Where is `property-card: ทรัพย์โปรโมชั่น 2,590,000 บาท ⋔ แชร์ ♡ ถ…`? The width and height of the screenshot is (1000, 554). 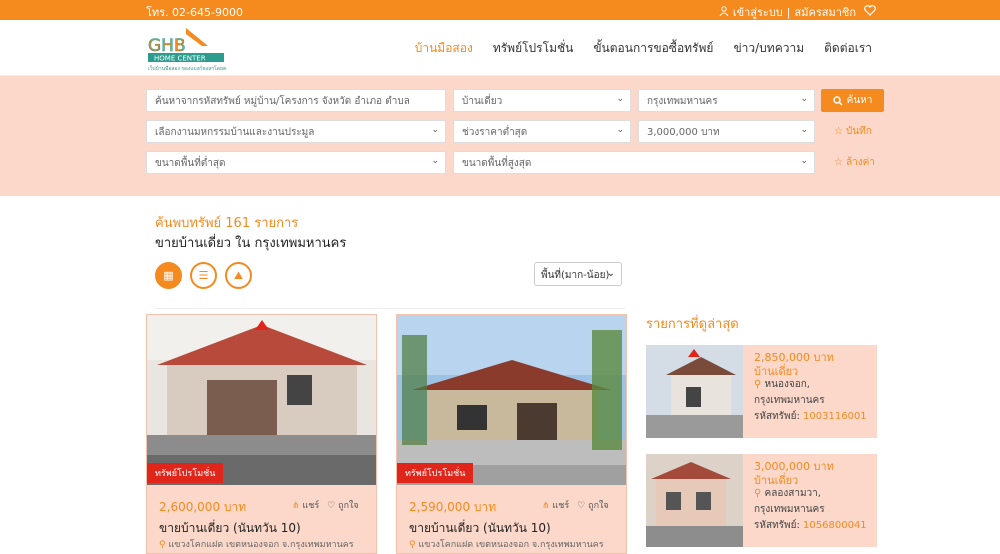 property-card: ทรัพย์โปรโมชั่น 2,590,000 บาท ⋔ แชร์ ♡ ถ… is located at coordinates (511, 434).